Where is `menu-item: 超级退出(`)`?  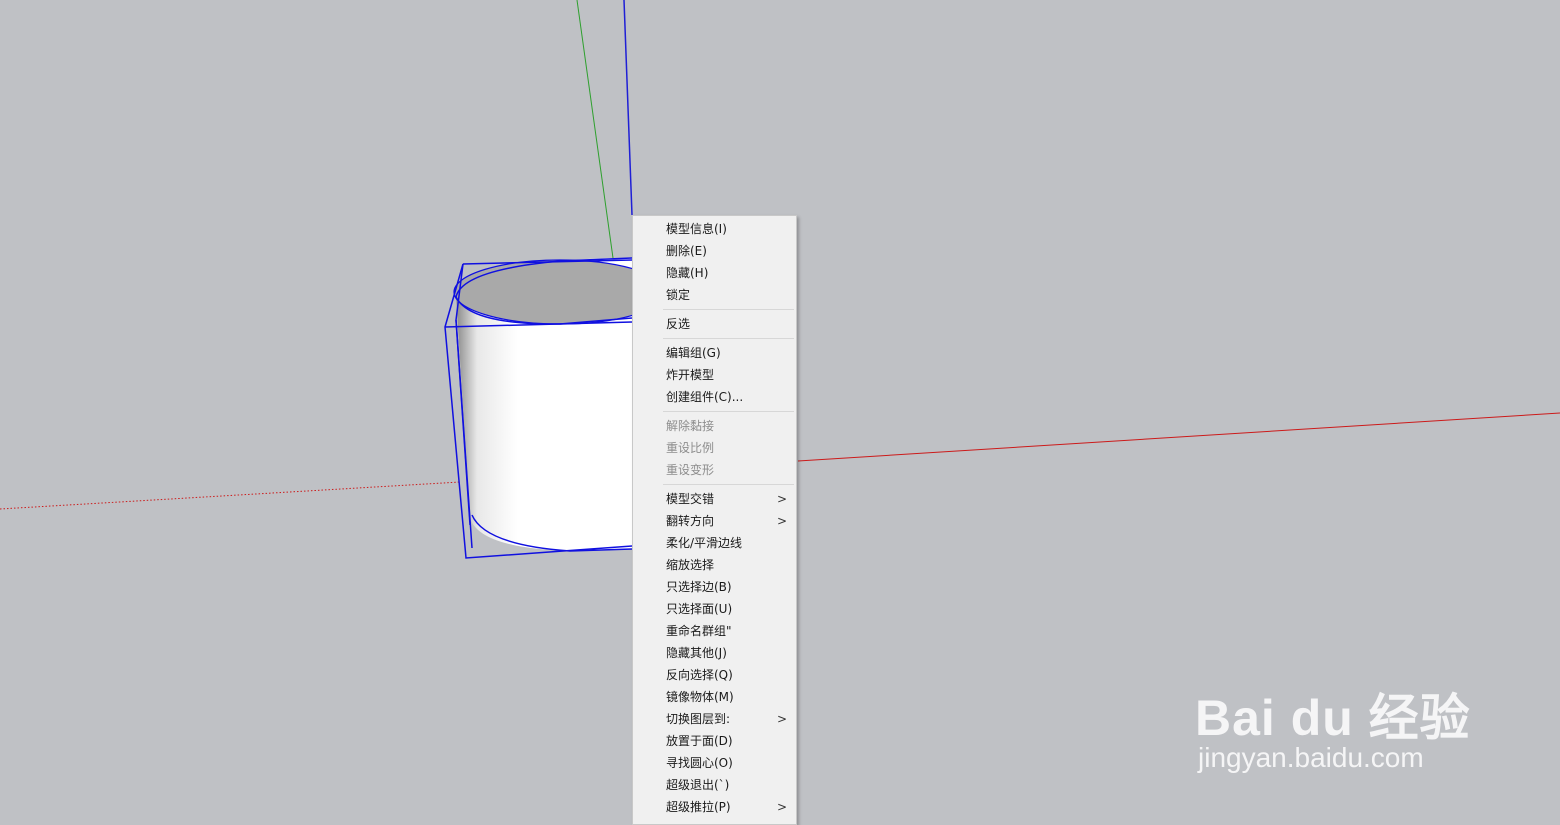 menu-item: 超级退出(`) is located at coordinates (714, 785).